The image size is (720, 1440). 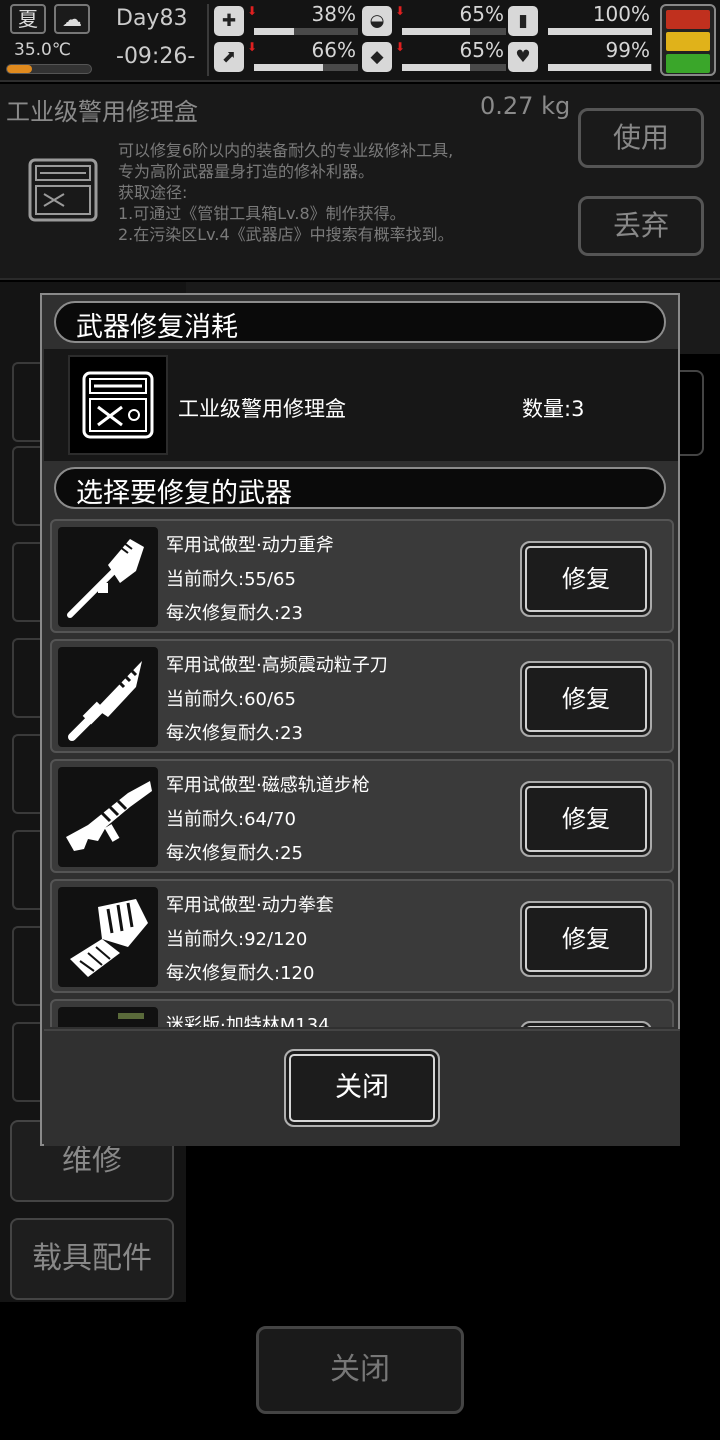 I want to click on close-button: 关闭, so click(x=362, y=1088).